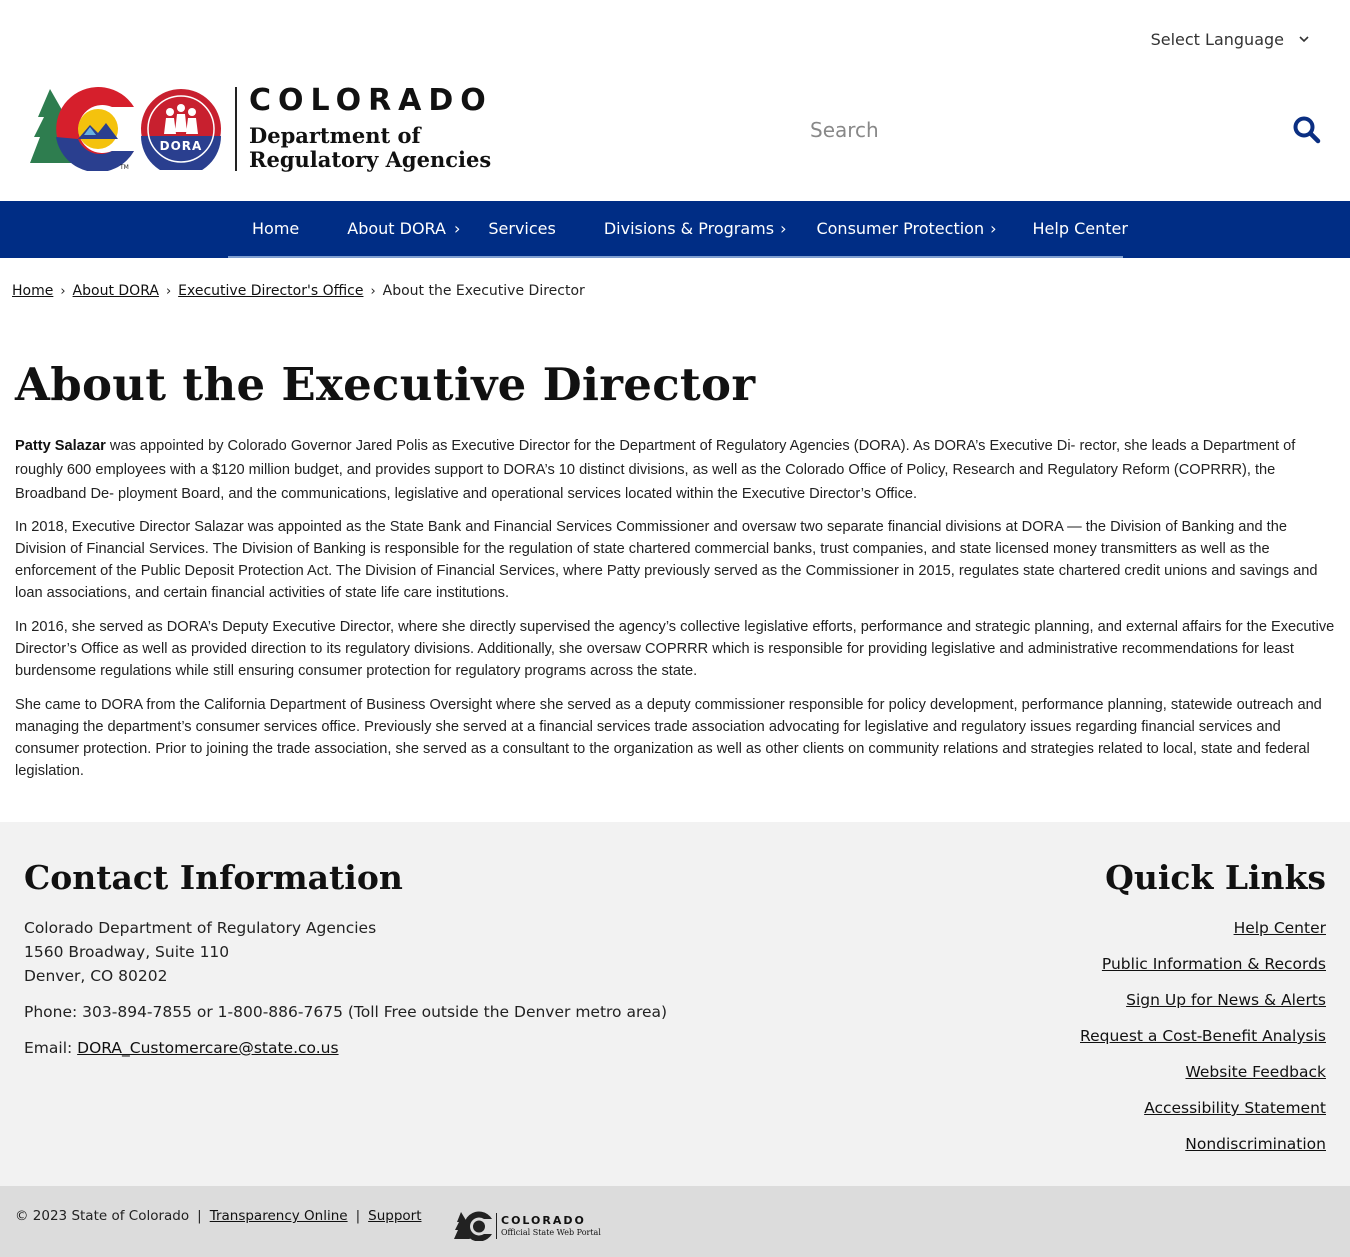 Image resolution: width=1350 pixels, height=1257 pixels. Describe the element at coordinates (181, 146) in the screenshot. I see `dora-badge-text: DORA` at that location.